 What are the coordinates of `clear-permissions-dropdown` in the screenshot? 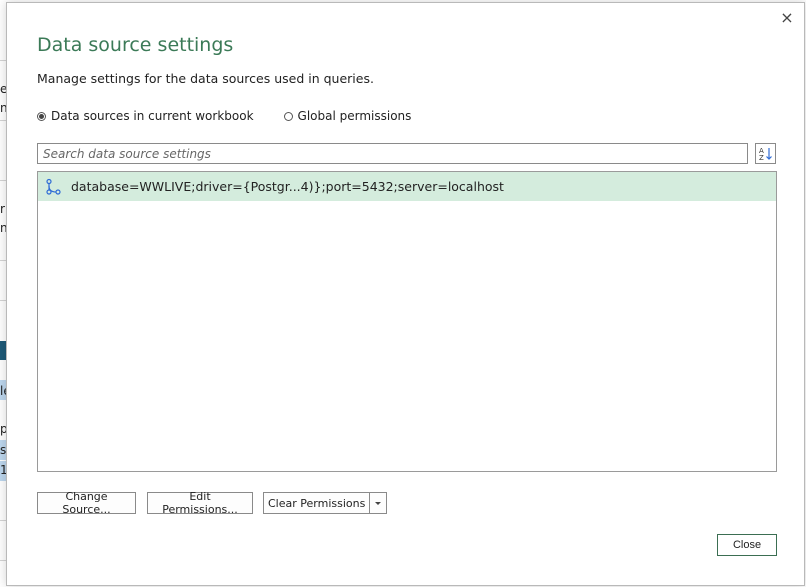 It's located at (377, 503).